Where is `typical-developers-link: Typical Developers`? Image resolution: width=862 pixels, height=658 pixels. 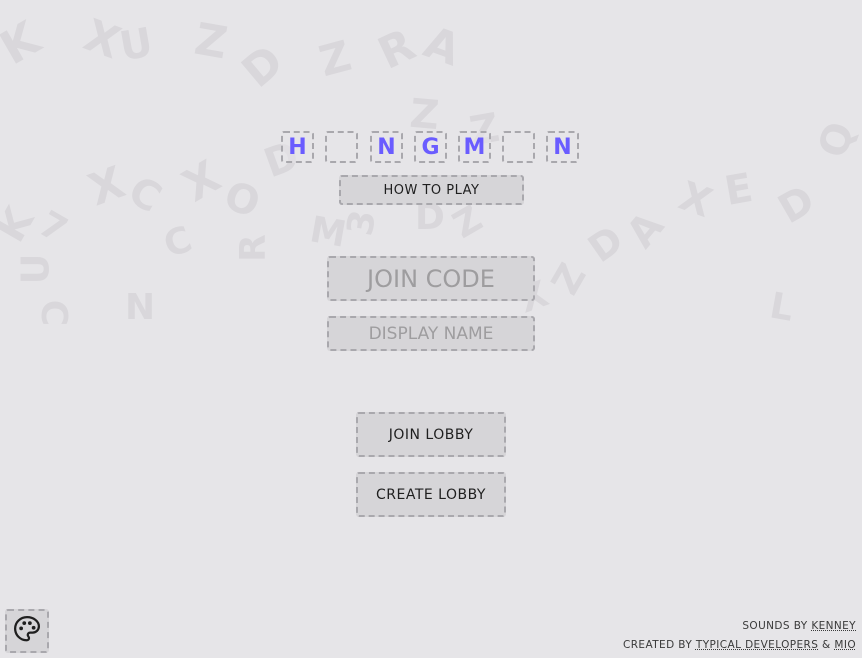
typical-developers-link: Typical Developers is located at coordinates (757, 645).